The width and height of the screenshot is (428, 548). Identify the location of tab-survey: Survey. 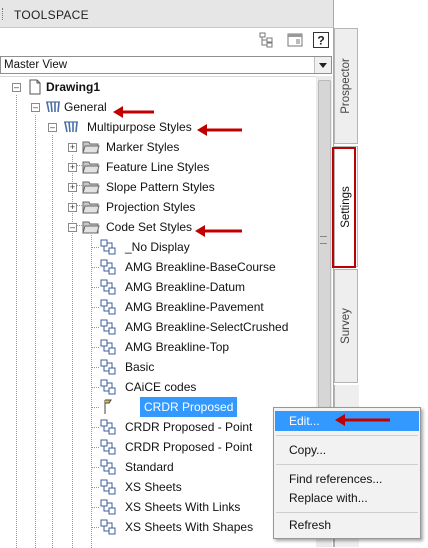
(346, 326).